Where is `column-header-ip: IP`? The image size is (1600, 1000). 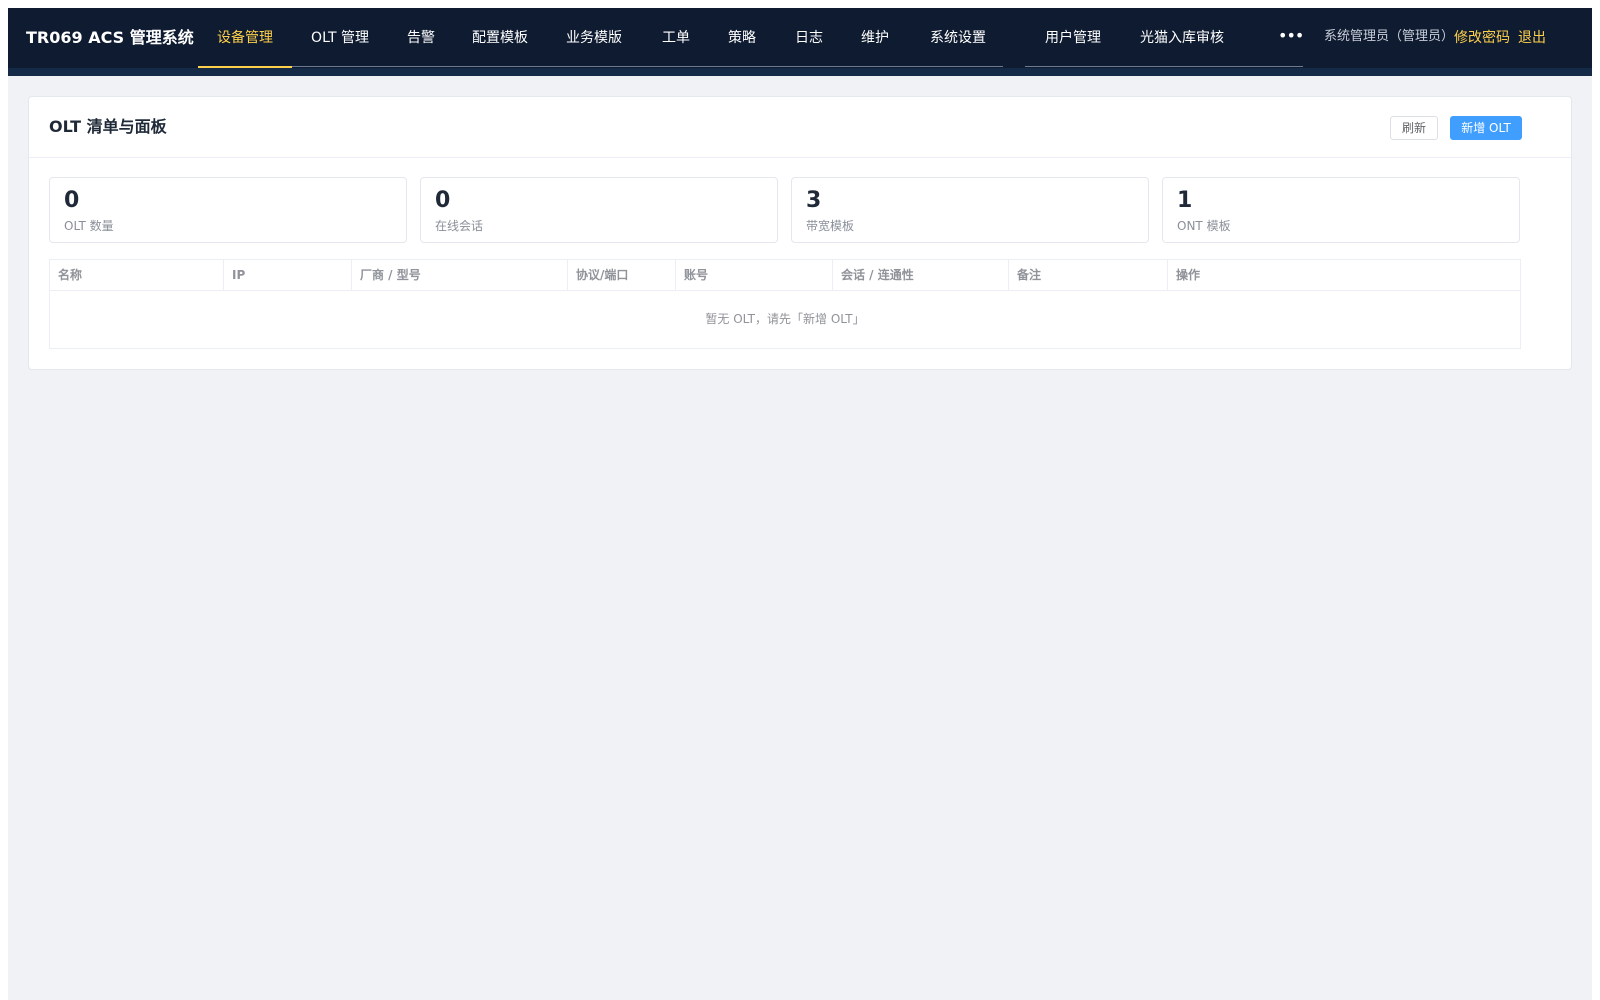 column-header-ip: IP is located at coordinates (288, 275).